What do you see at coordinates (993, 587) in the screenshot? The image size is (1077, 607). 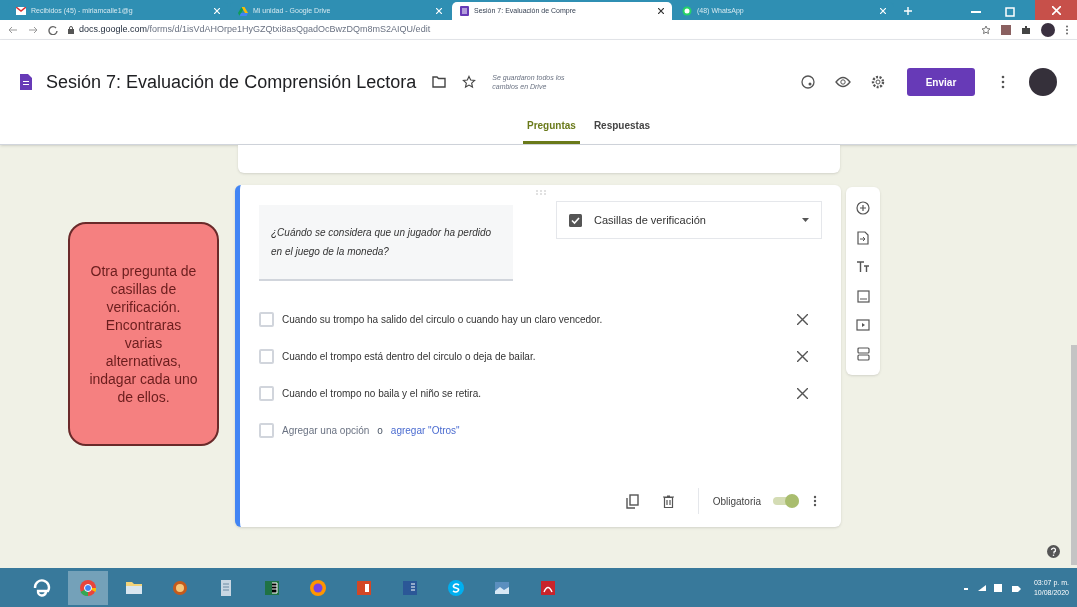 I see `system-tray-icon` at bounding box center [993, 587].